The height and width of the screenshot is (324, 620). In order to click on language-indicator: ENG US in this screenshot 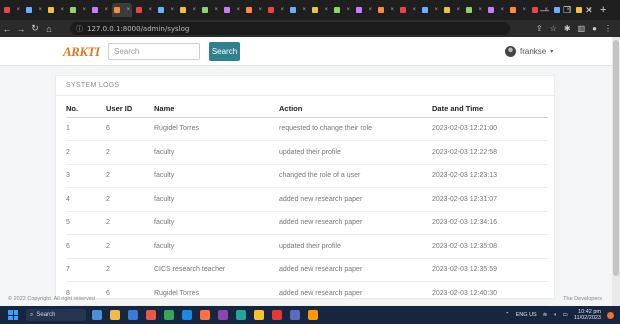, I will do `click(526, 315)`.